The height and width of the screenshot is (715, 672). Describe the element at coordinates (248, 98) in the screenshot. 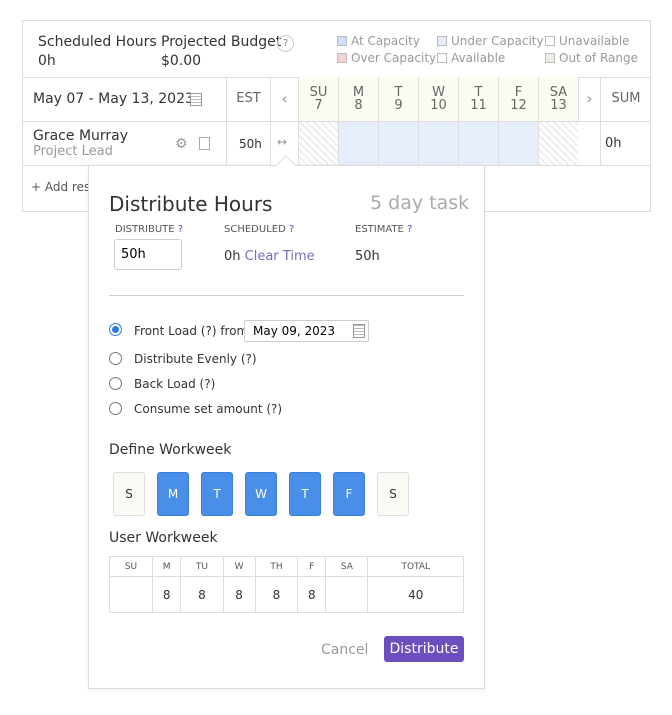

I see `est-label: EST` at that location.